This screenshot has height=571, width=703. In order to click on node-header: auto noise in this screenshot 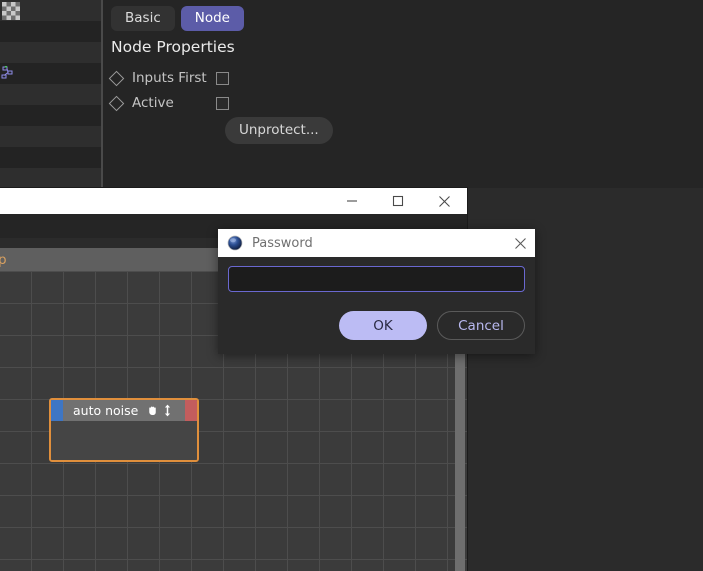, I will do `click(124, 410)`.